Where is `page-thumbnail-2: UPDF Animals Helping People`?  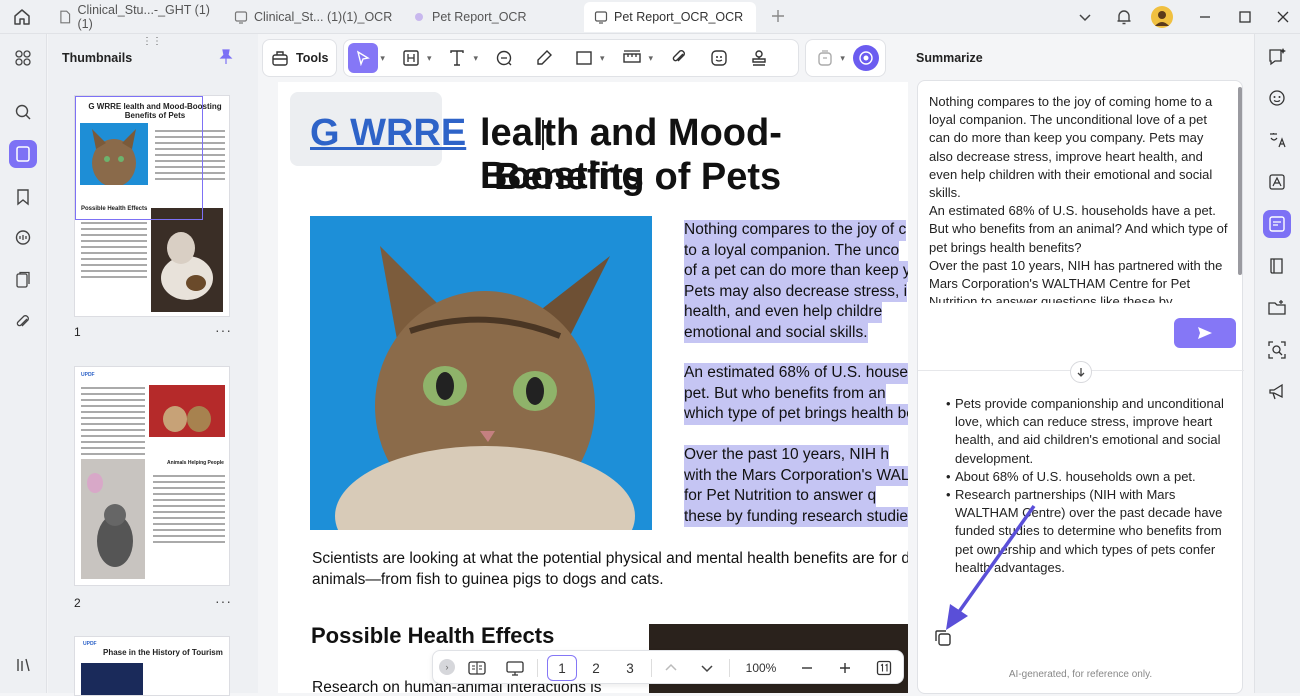
page-thumbnail-2: UPDF Animals Helping People is located at coordinates (152, 476).